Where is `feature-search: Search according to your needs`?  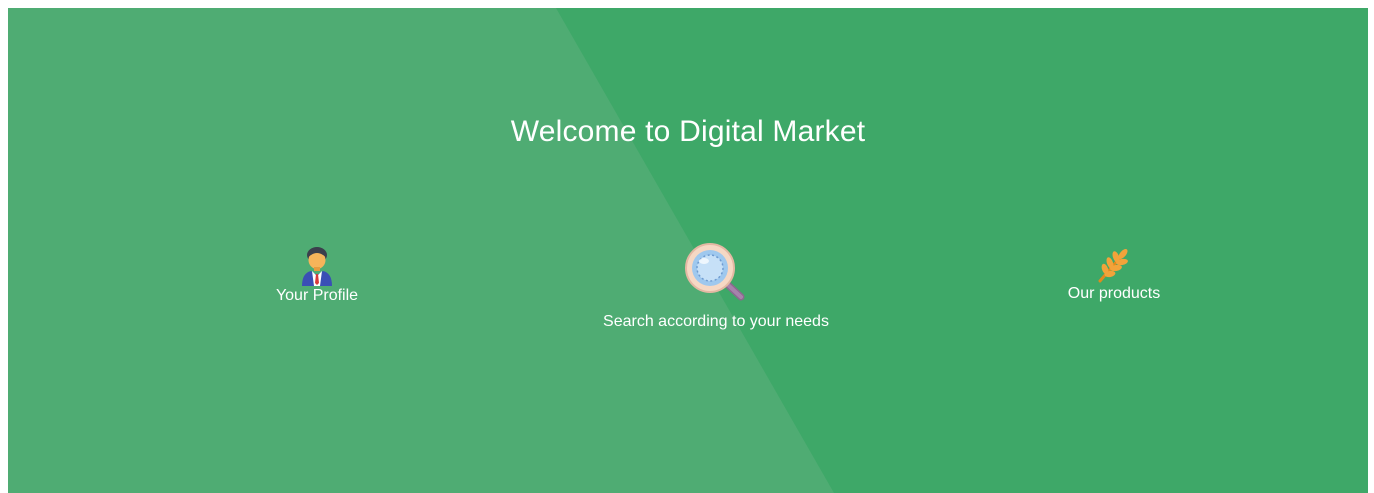 feature-search: Search according to your needs is located at coordinates (716, 286).